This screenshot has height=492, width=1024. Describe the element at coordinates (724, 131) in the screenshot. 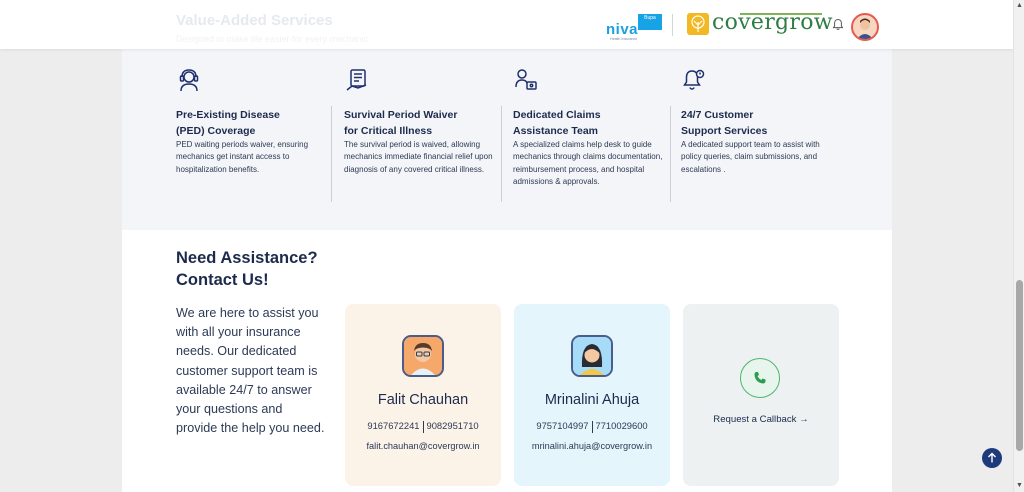

I see `feature-title-line: Support Services` at that location.